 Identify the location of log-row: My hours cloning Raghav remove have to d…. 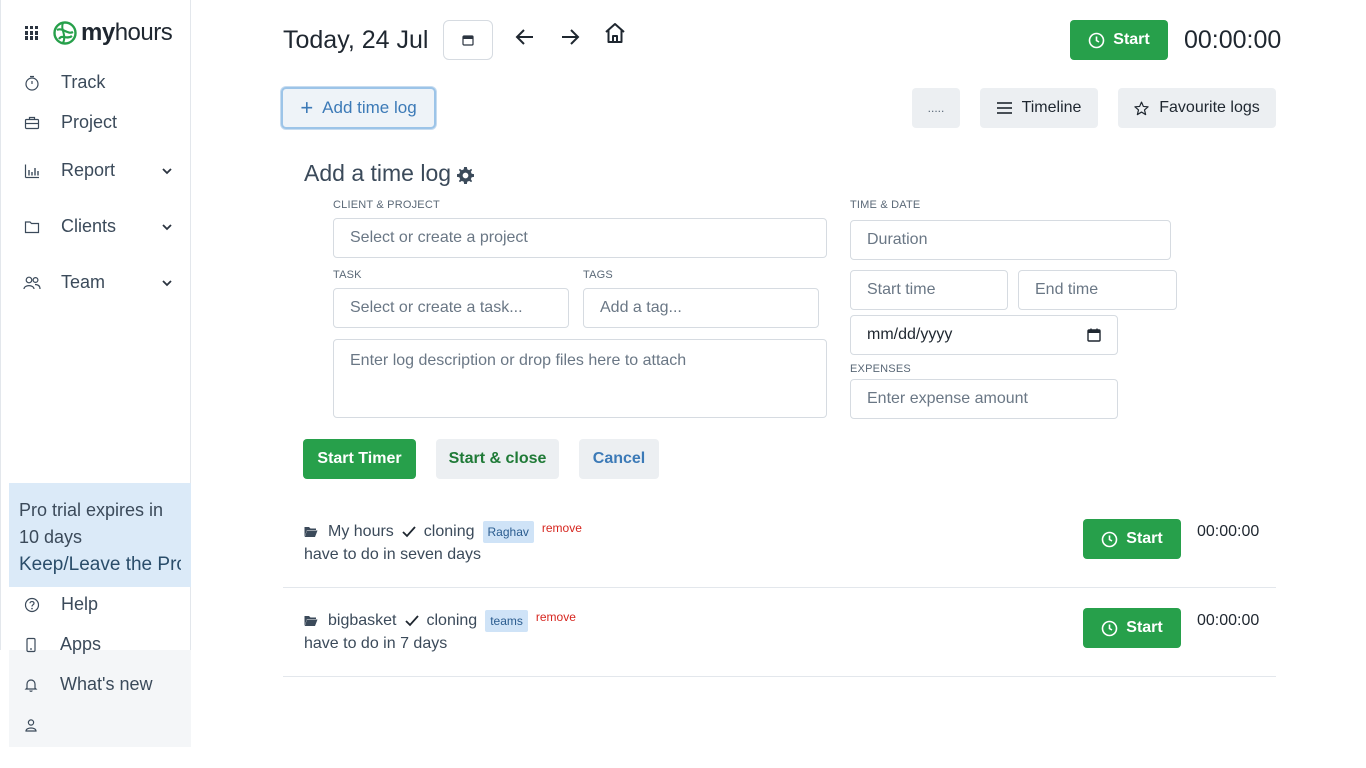
(779, 544).